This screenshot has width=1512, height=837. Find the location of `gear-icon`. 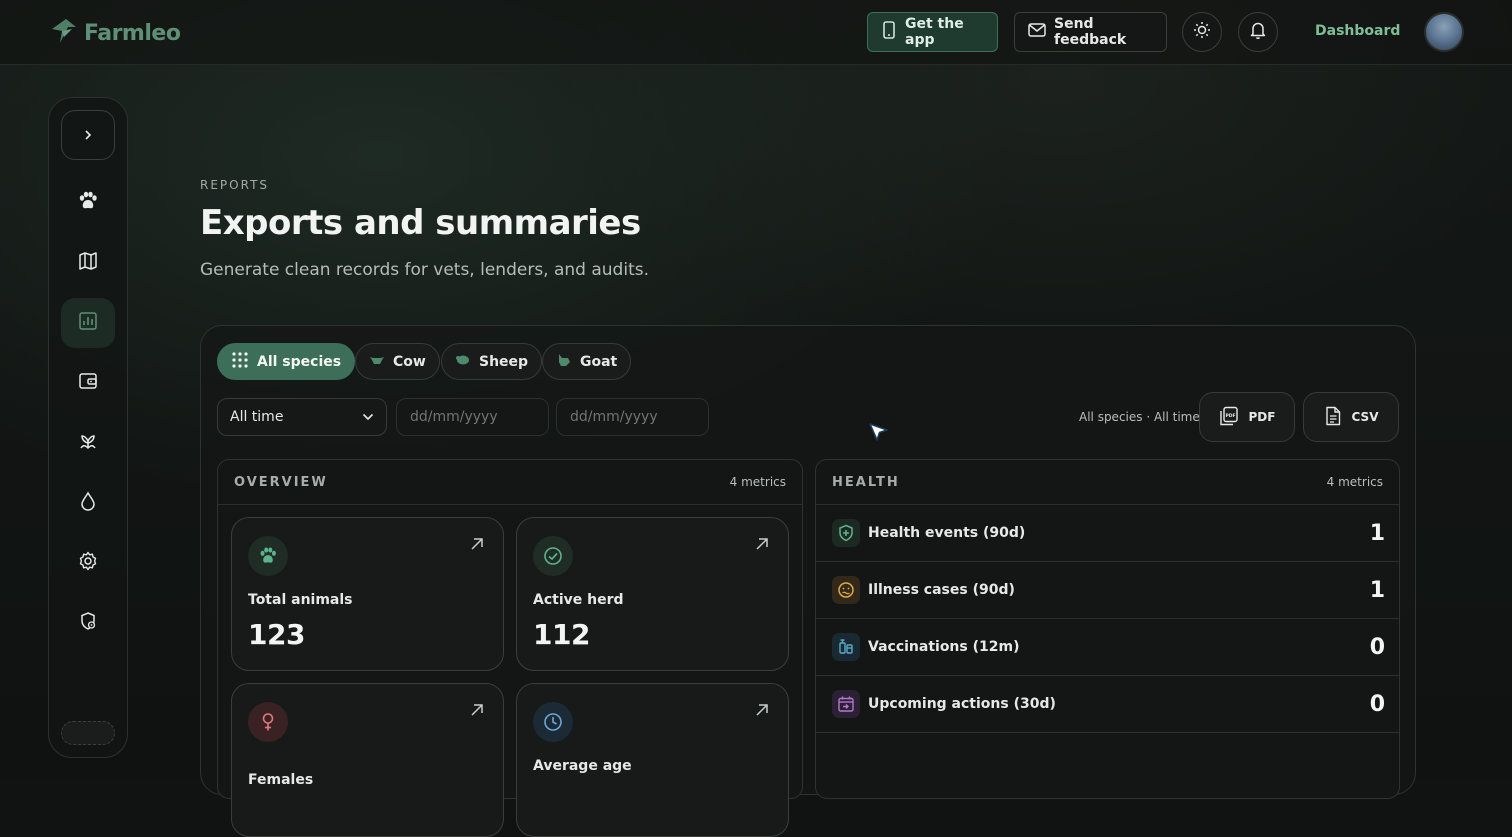

gear-icon is located at coordinates (88, 563).